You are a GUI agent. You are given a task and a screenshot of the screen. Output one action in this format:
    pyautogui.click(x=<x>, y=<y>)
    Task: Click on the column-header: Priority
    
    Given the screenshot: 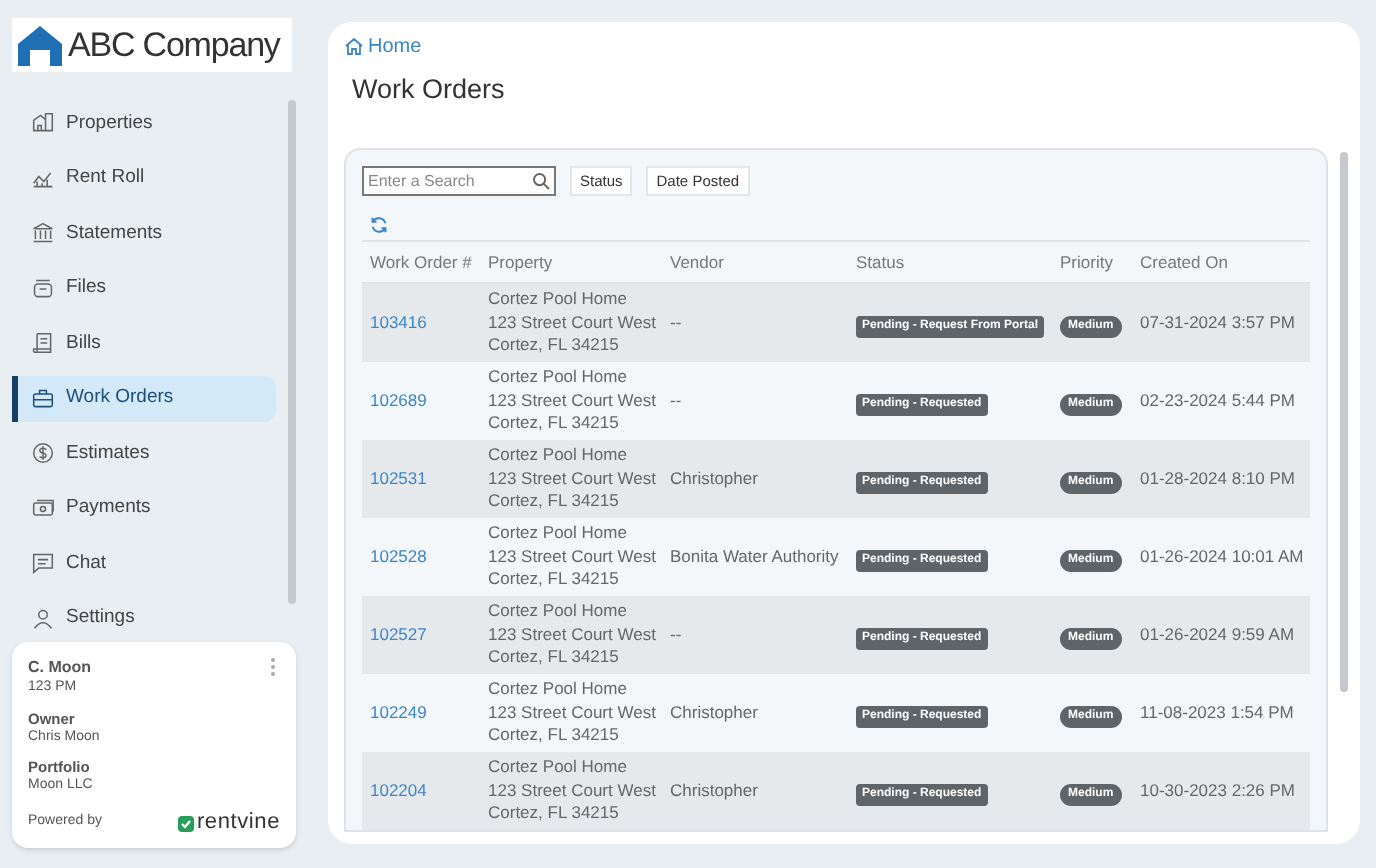 What is the action you would take?
    pyautogui.click(x=1092, y=262)
    